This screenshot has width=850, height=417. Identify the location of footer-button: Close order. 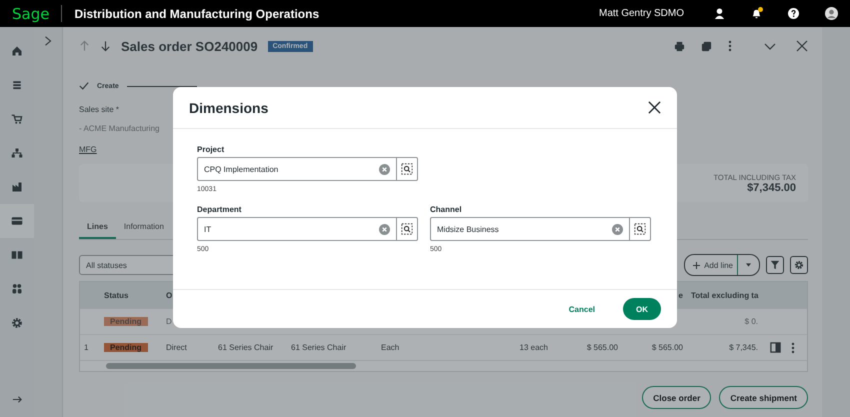
(677, 397).